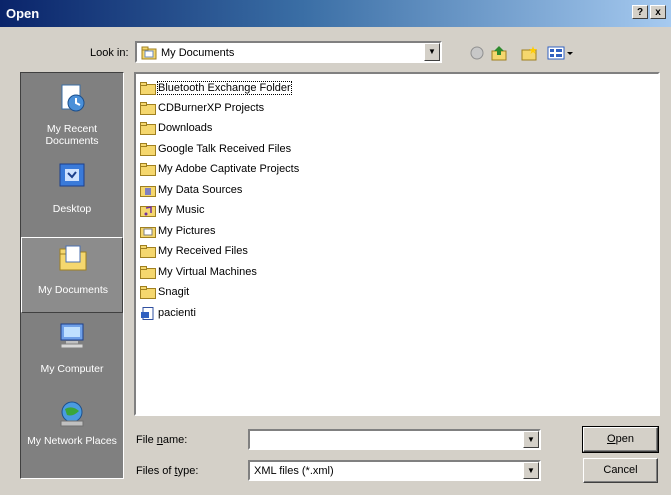 Image resolution: width=671 pixels, height=495 pixels. What do you see at coordinates (72, 369) in the screenshot?
I see `place-label: My Computer` at bounding box center [72, 369].